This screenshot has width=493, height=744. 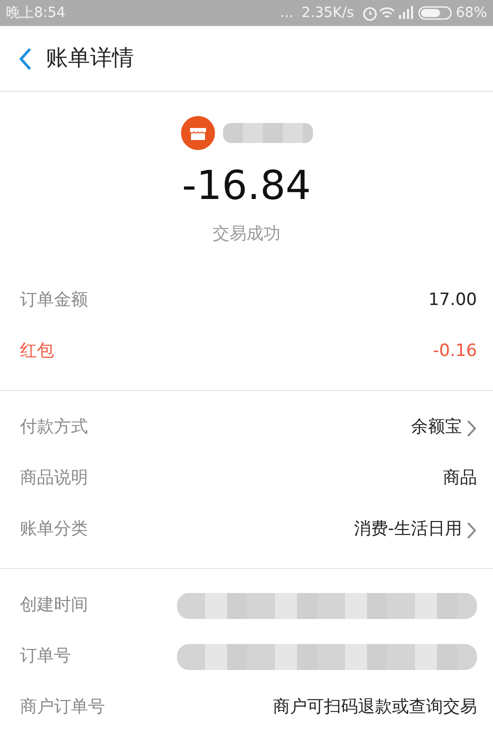 I want to click on field-value: 商户可扫码退款或查询交易, so click(x=375, y=708).